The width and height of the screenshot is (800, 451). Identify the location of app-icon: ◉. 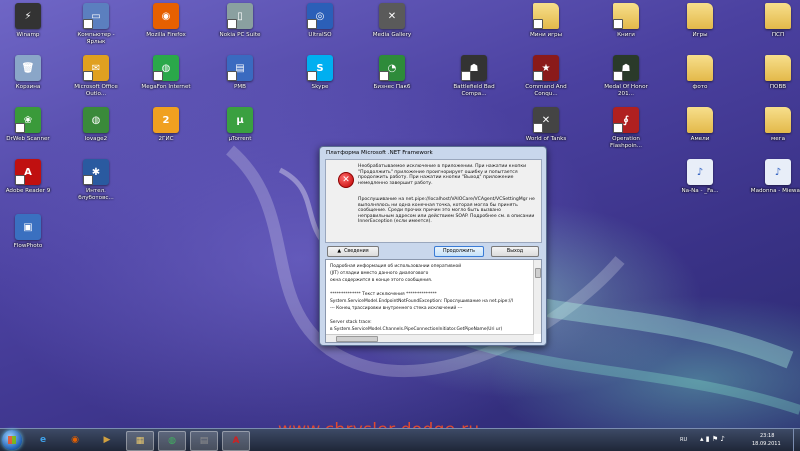
(166, 16).